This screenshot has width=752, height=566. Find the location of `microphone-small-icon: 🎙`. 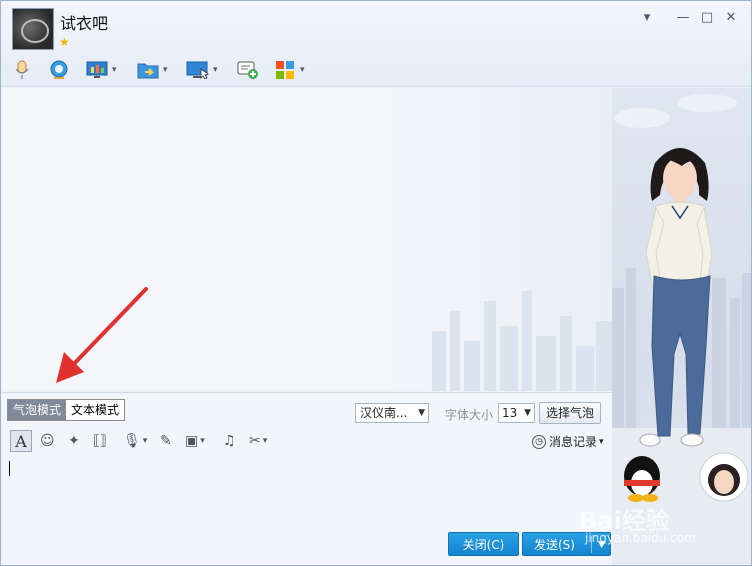

microphone-small-icon: 🎙 is located at coordinates (132, 441).